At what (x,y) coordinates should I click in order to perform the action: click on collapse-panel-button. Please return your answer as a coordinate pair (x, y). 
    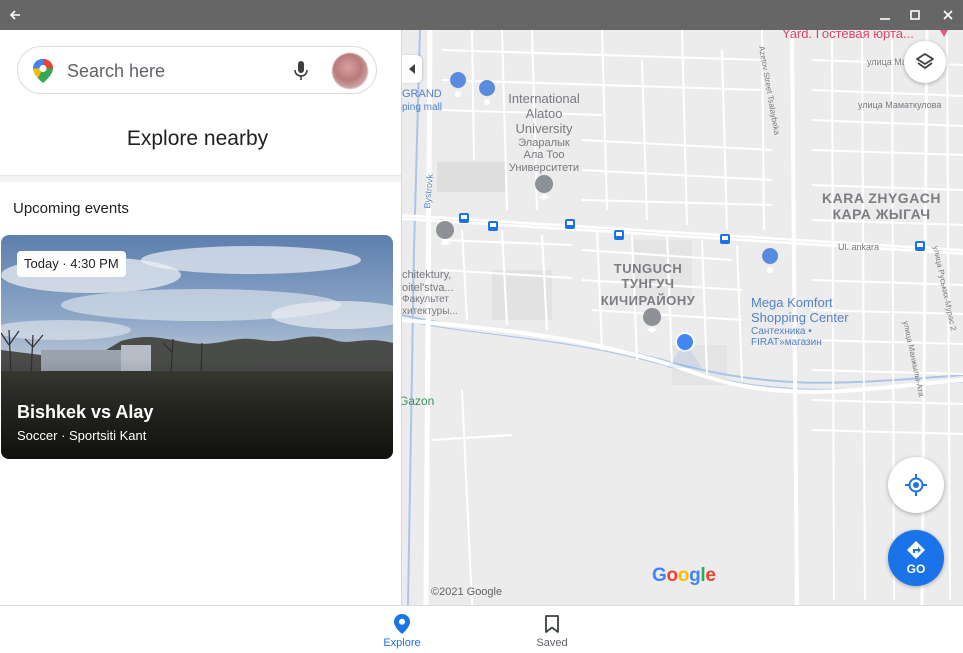
    Looking at the image, I should click on (412, 69).